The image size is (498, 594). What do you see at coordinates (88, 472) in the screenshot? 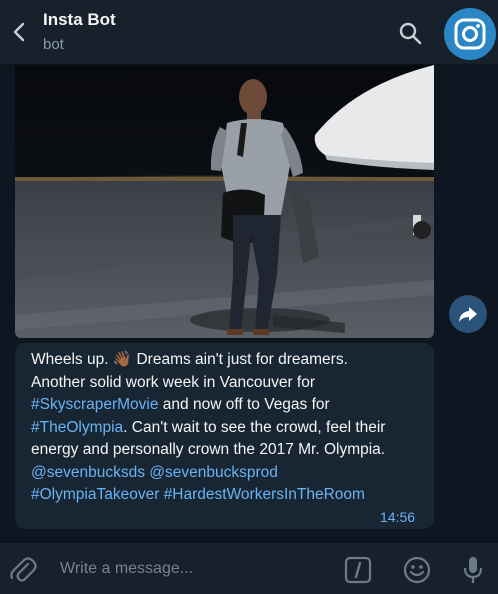
I see `message-link: @sevenbucksds` at bounding box center [88, 472].